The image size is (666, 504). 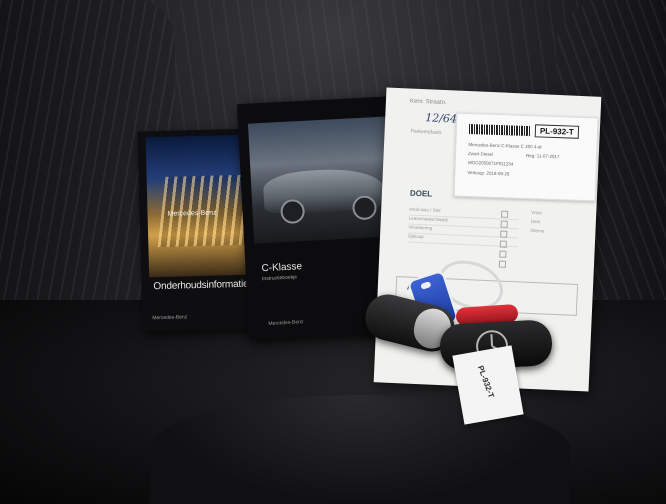 What do you see at coordinates (282, 268) in the screenshot?
I see `manual-title: C-Klasse` at bounding box center [282, 268].